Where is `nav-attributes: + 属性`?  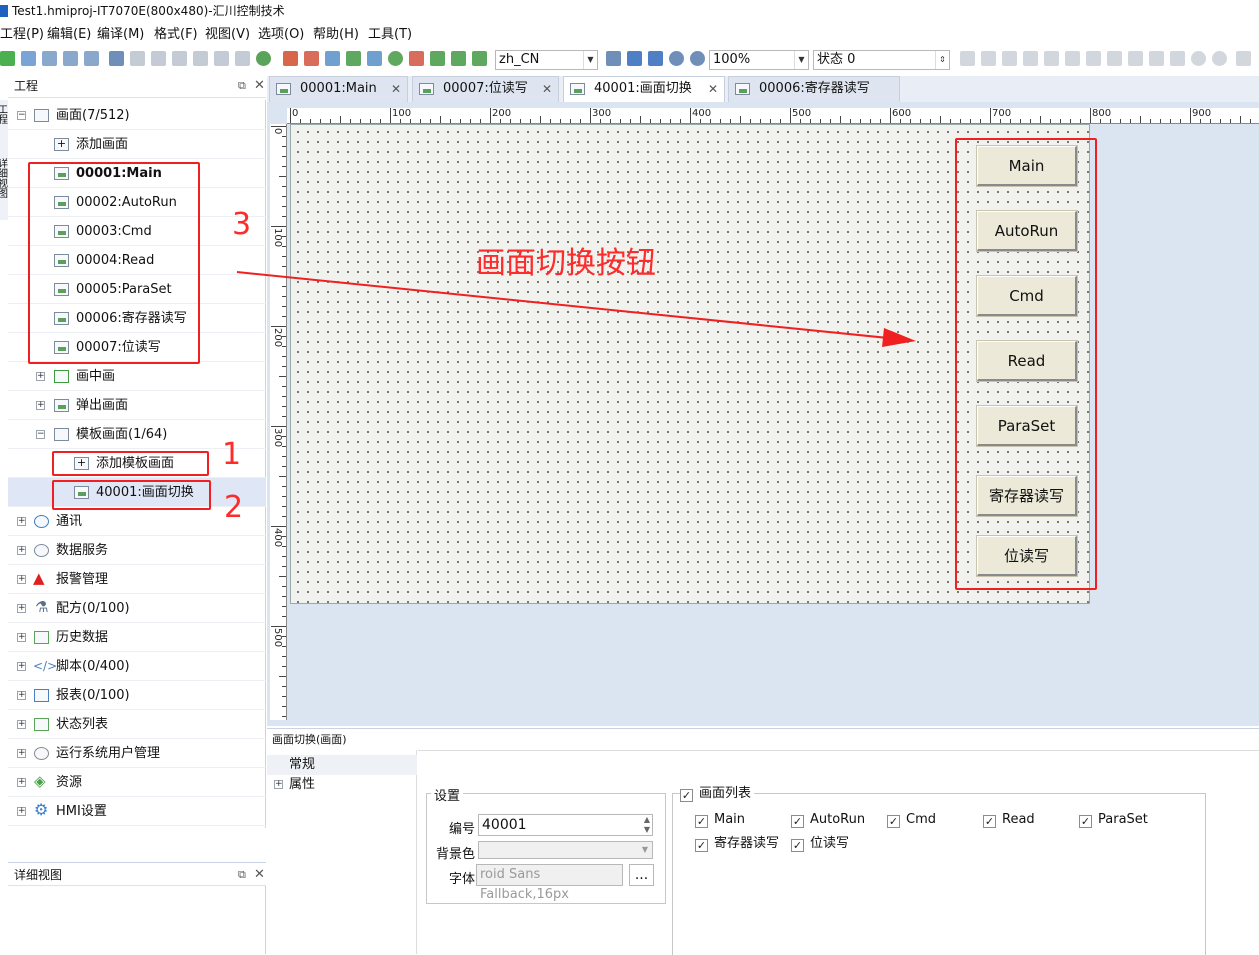
nav-attributes: + 属性 is located at coordinates (342, 785).